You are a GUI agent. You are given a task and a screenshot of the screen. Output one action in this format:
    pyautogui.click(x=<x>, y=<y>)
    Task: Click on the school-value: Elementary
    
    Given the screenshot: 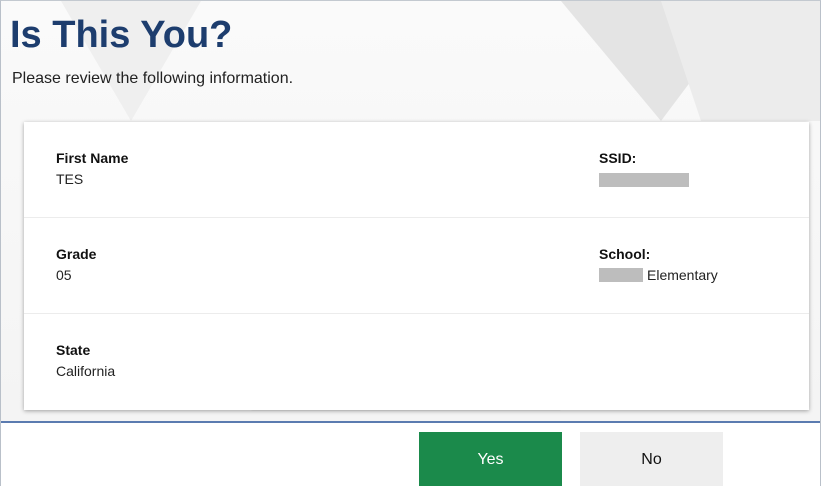 What is the action you would take?
    pyautogui.click(x=682, y=275)
    